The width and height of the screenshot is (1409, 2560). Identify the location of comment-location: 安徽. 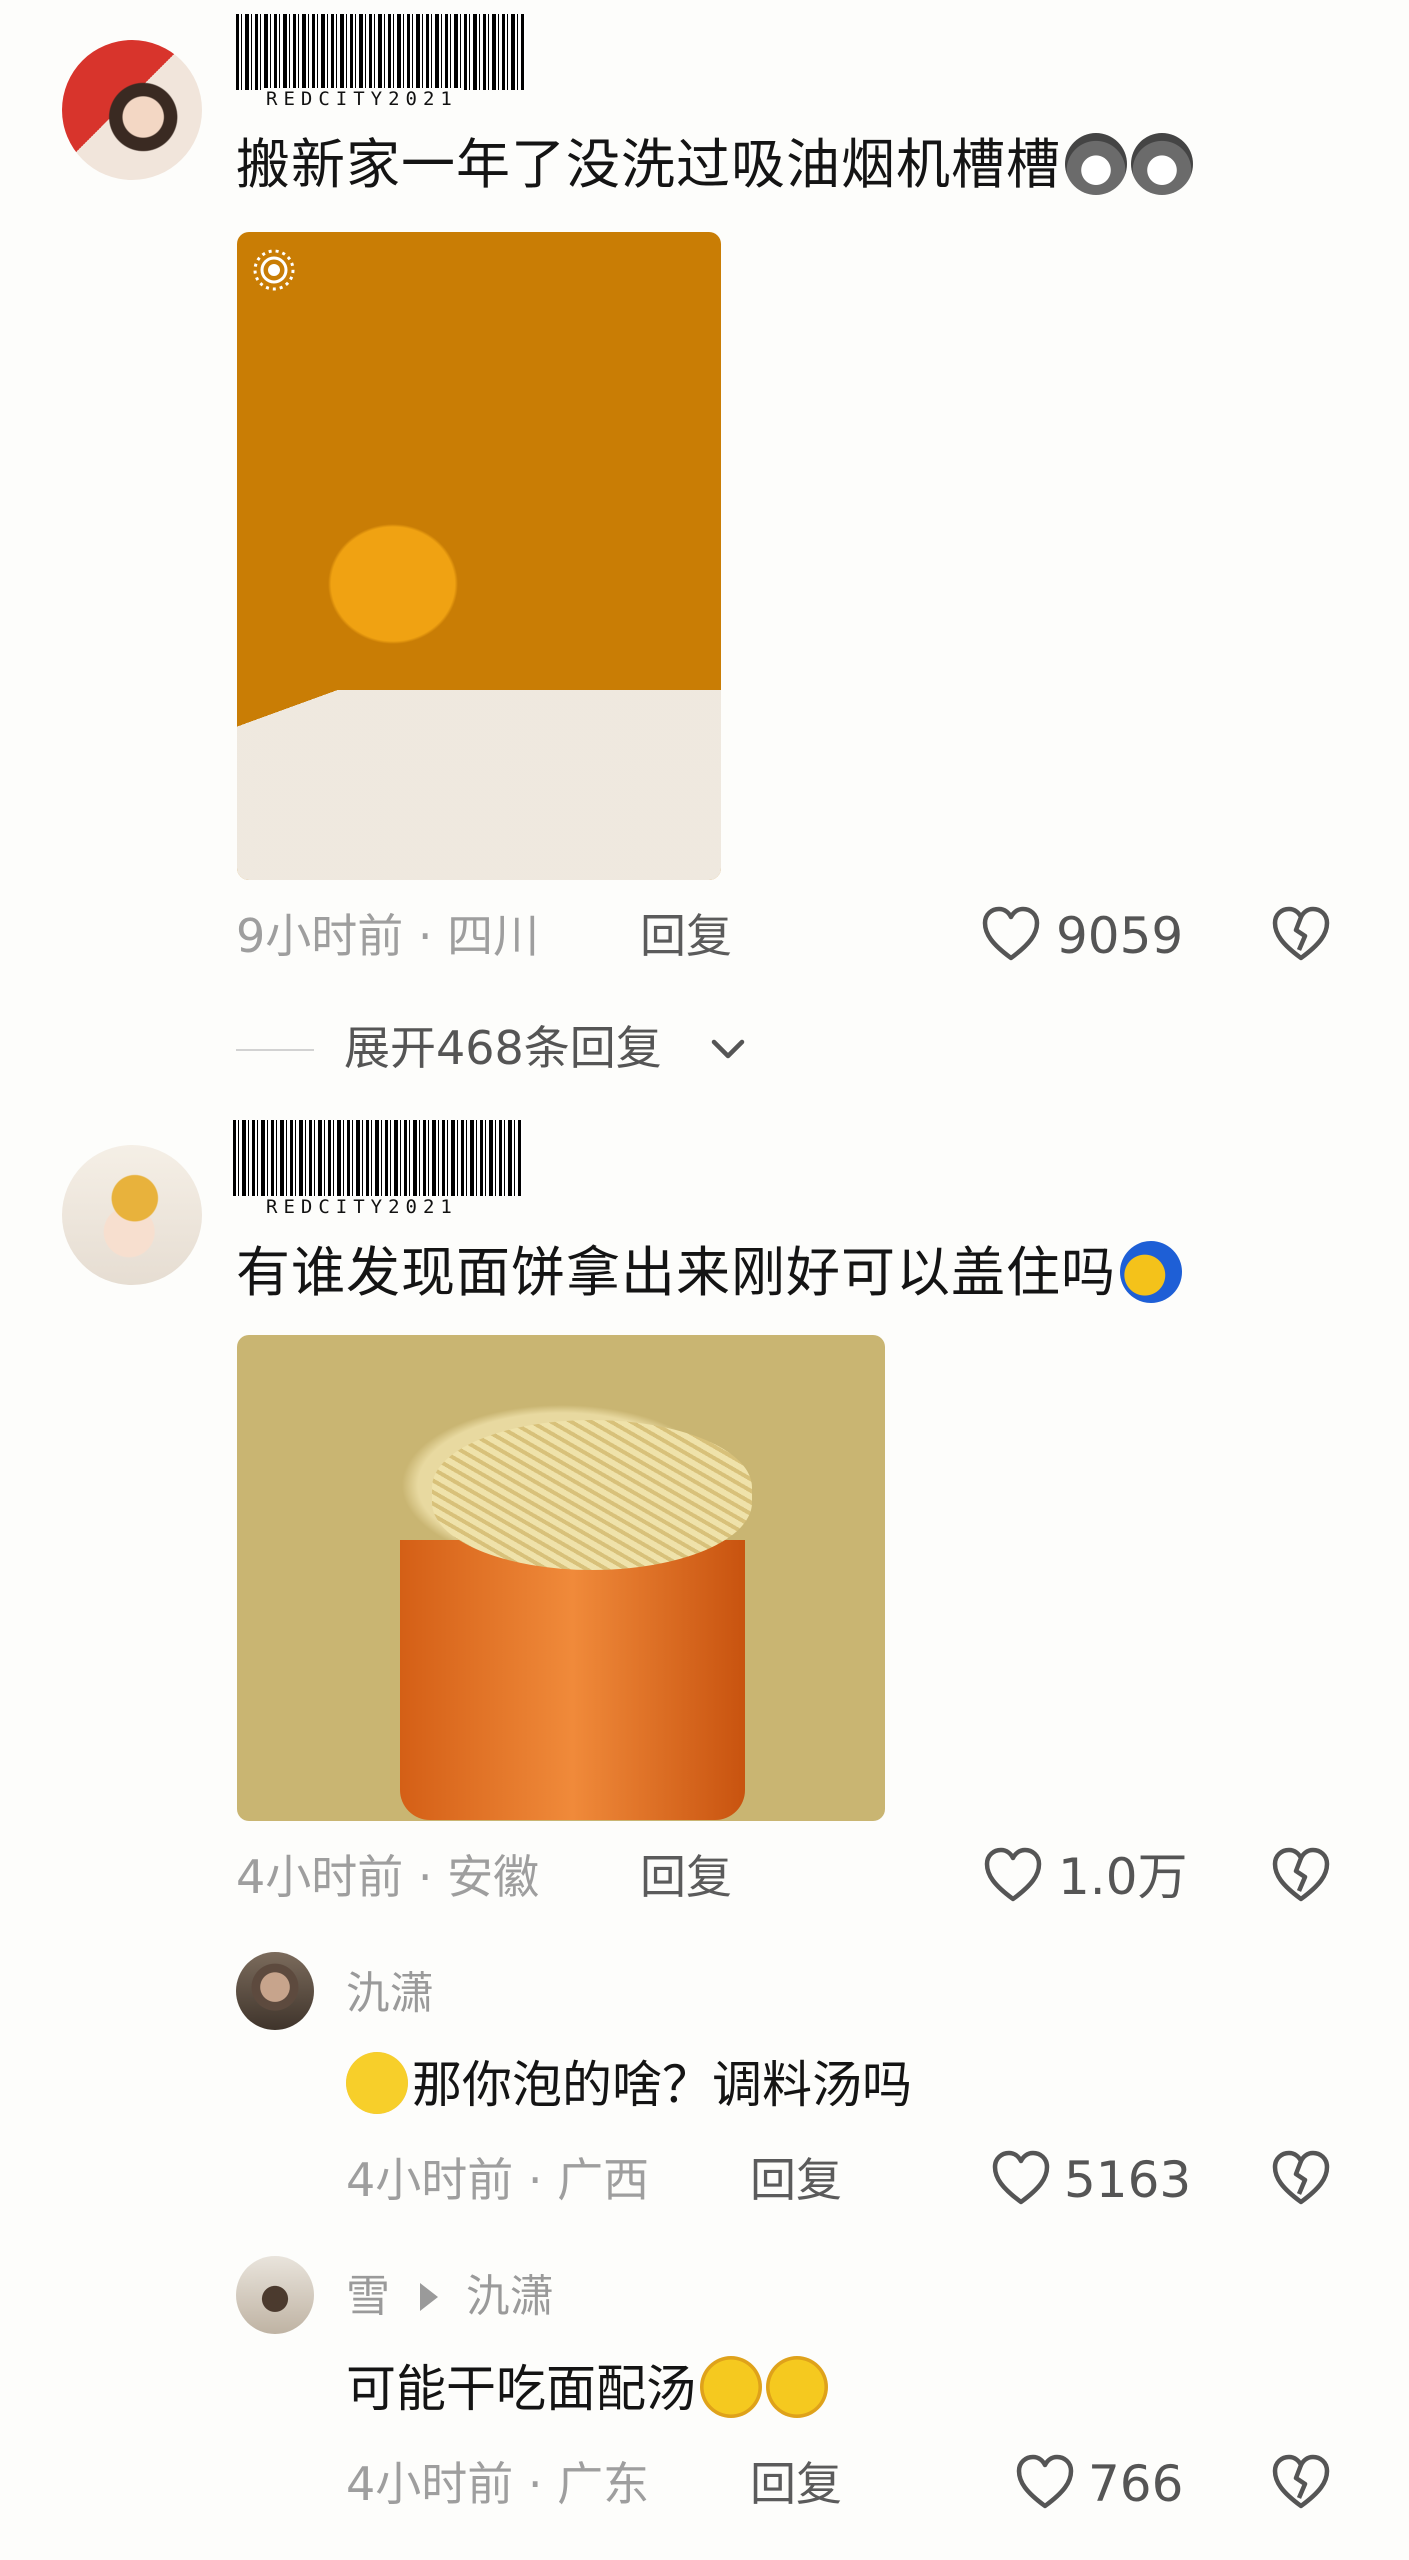
(493, 1877).